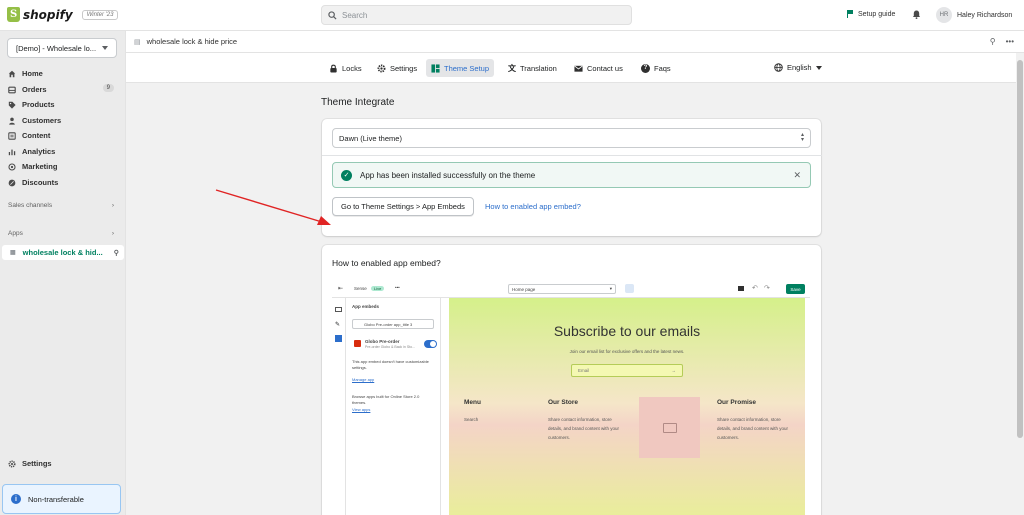  What do you see at coordinates (333, 68) in the screenshot?
I see `lock-icon` at bounding box center [333, 68].